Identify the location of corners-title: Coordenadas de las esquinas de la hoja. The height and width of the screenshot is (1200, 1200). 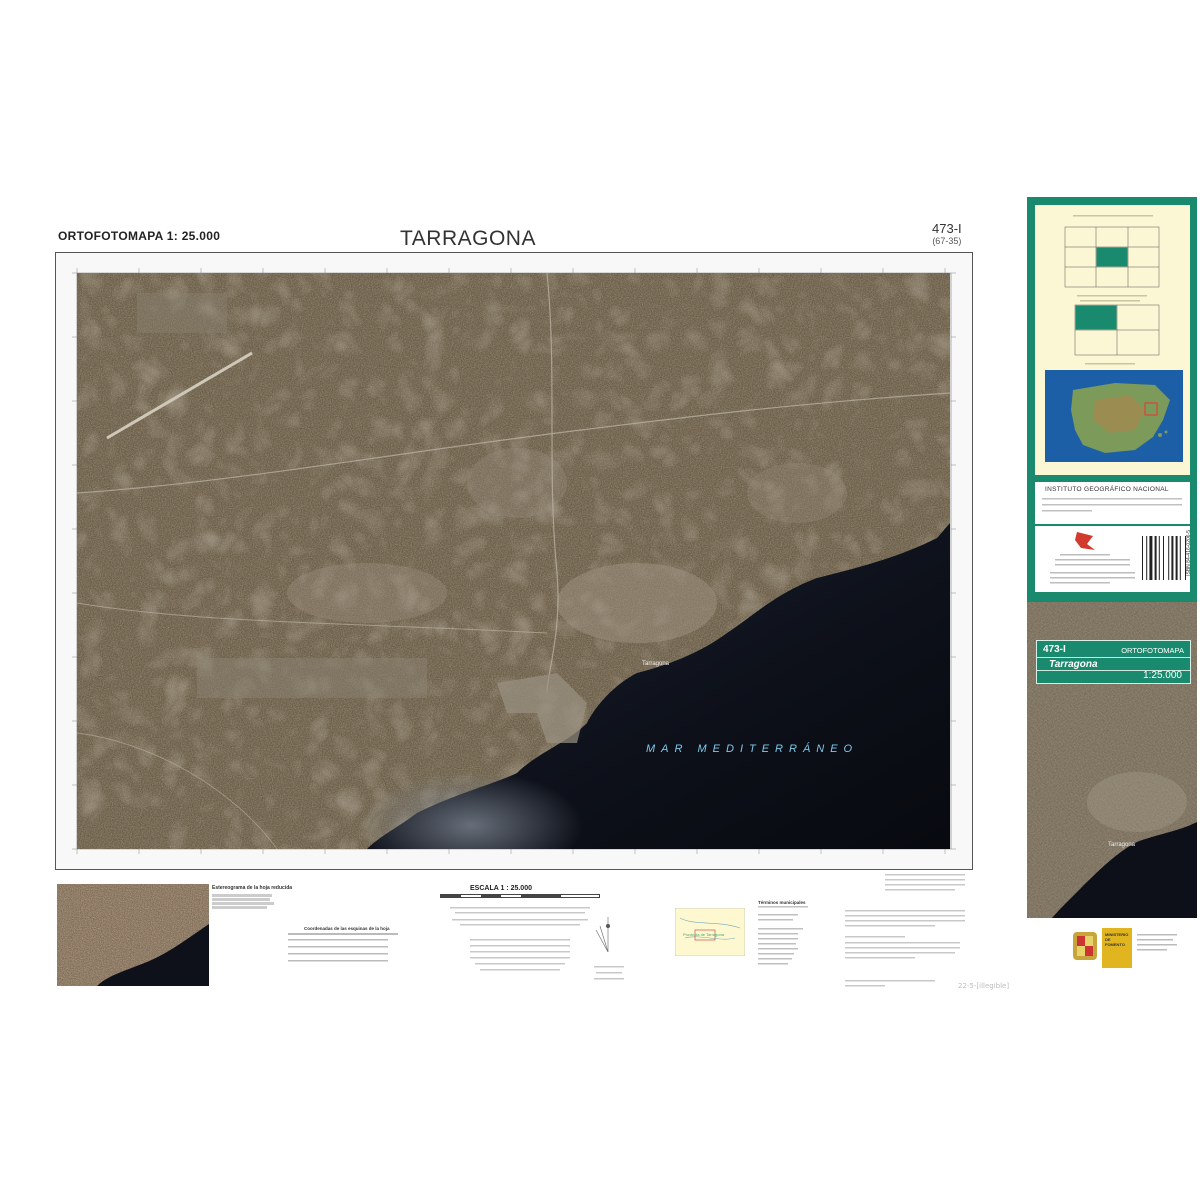
(347, 928).